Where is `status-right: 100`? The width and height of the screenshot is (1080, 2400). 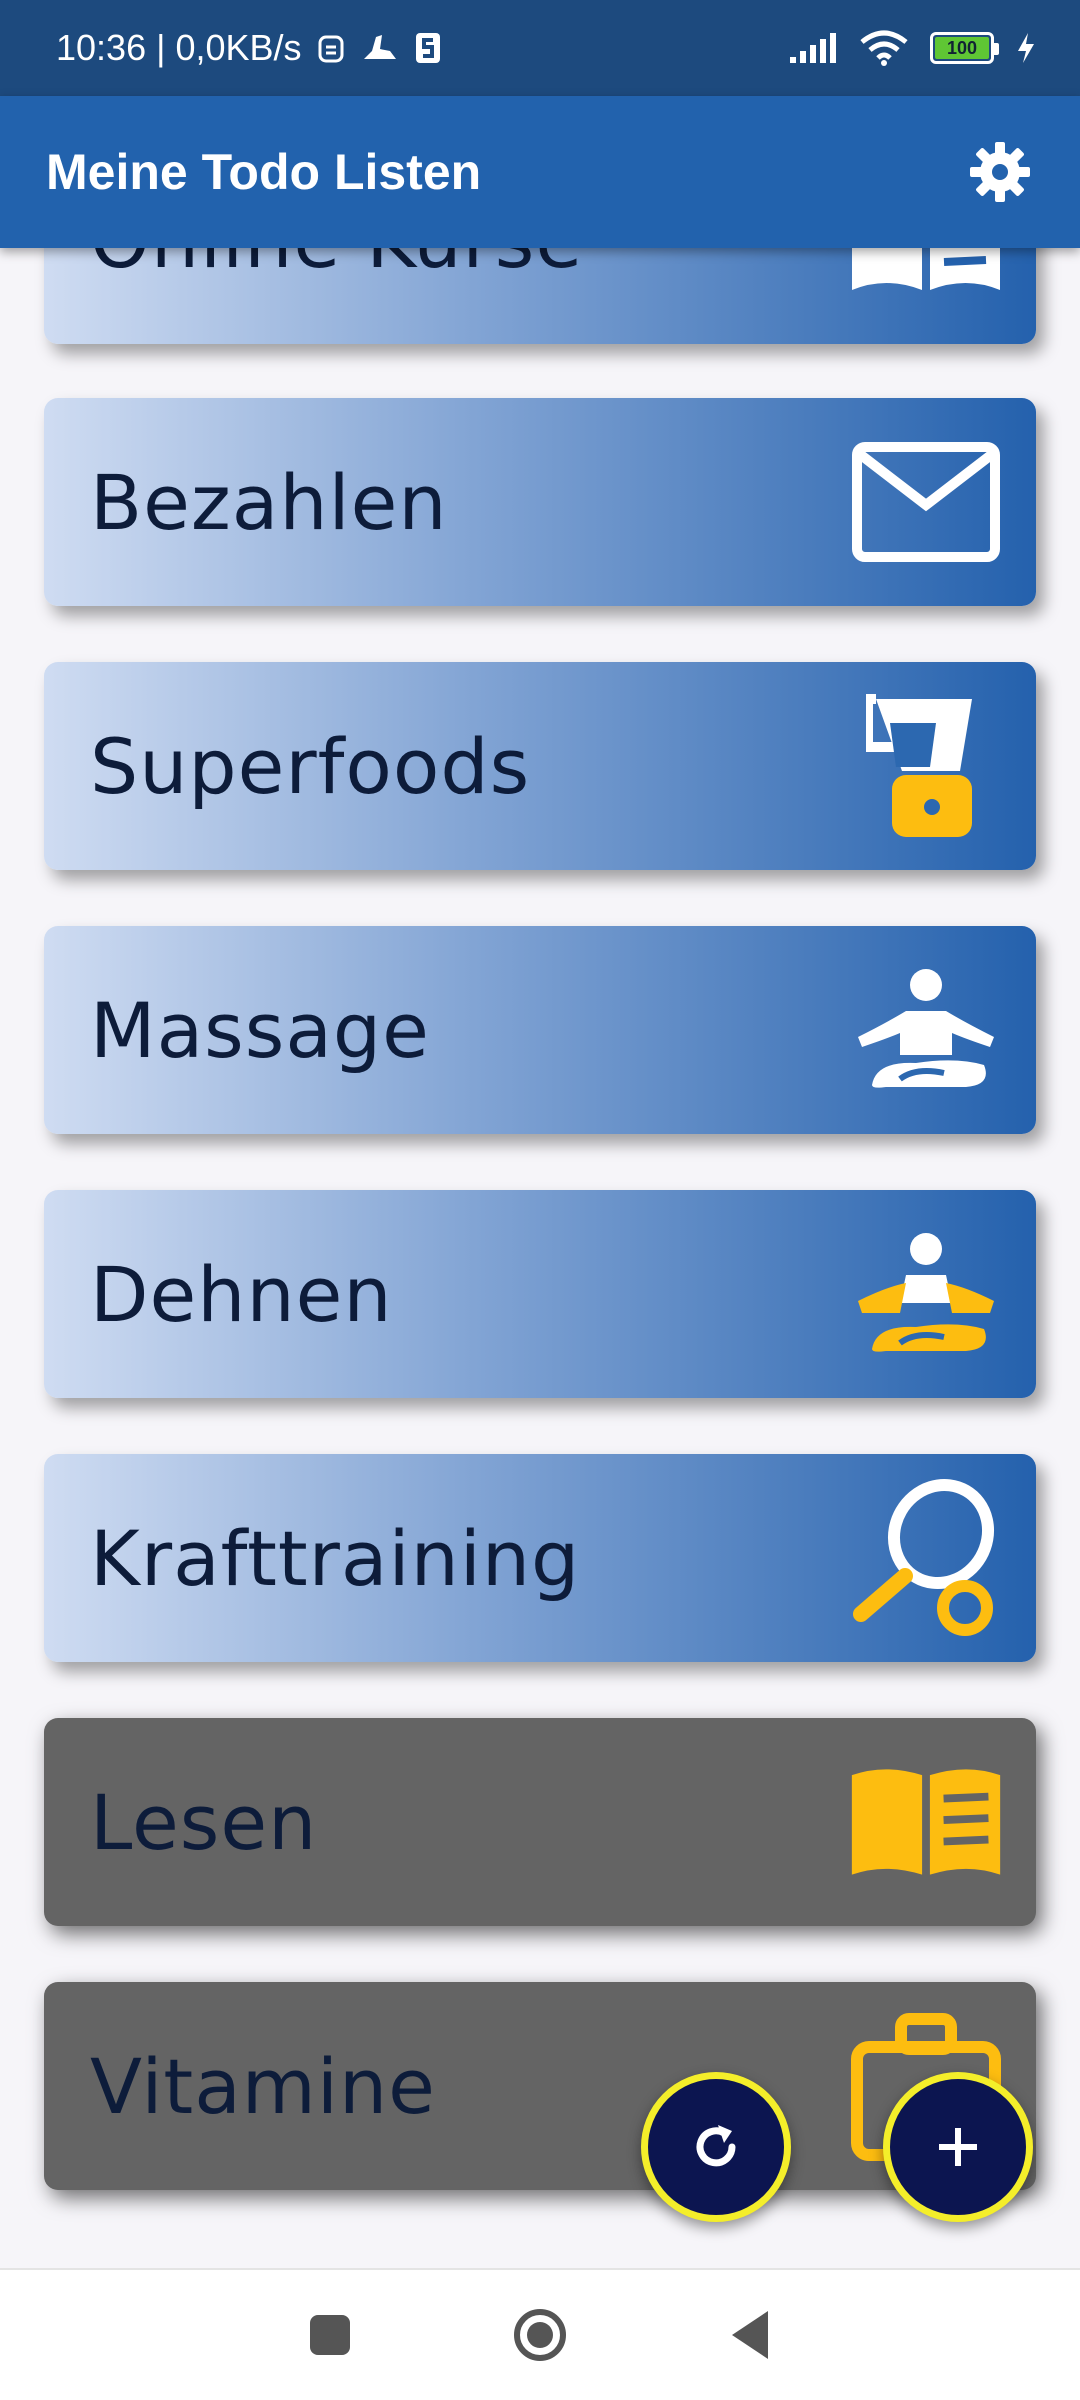 status-right: 100 is located at coordinates (912, 48).